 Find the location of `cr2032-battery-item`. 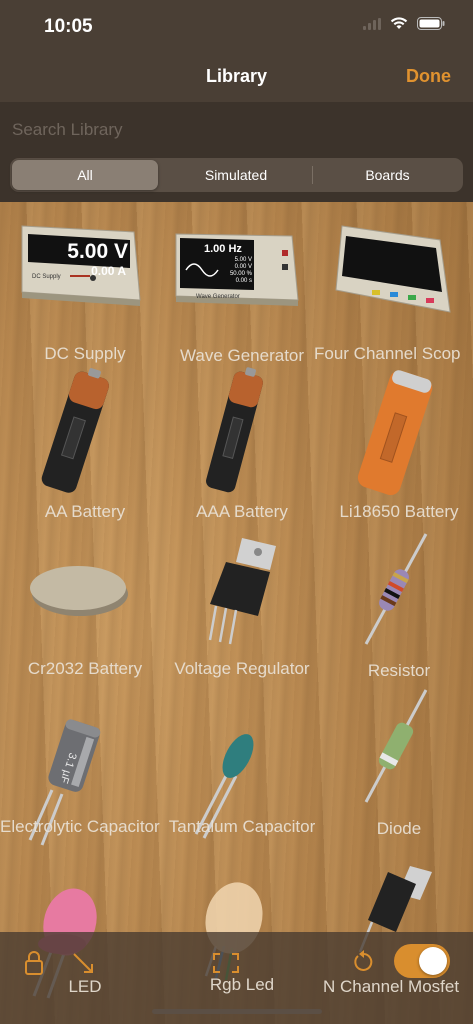

cr2032-battery-item is located at coordinates (79, 591).